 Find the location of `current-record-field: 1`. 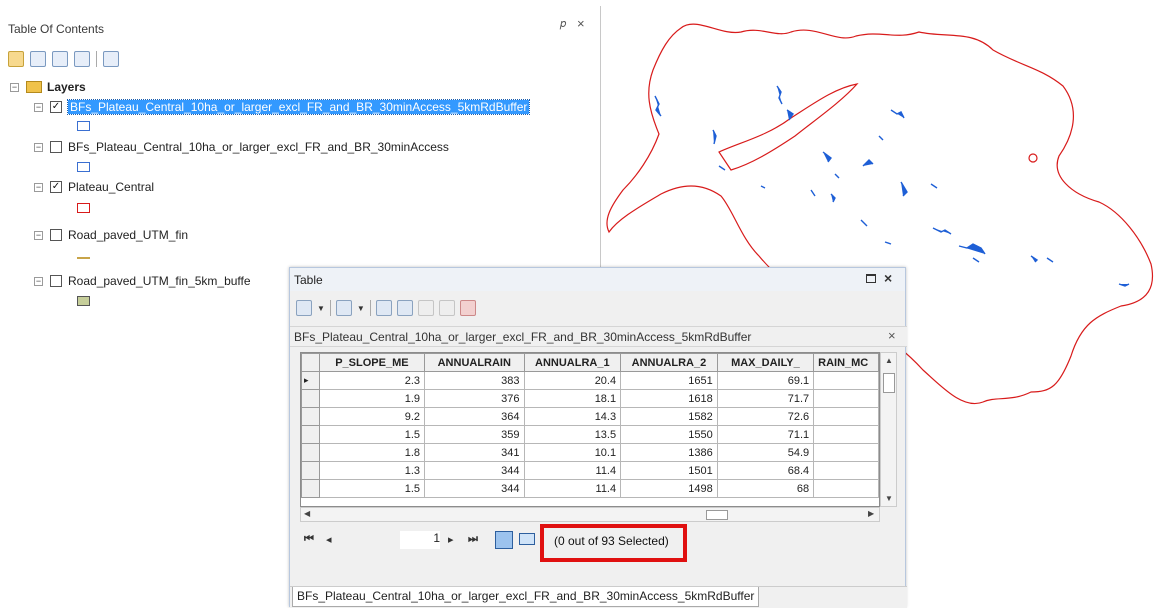

current-record-field: 1 is located at coordinates (420, 540).